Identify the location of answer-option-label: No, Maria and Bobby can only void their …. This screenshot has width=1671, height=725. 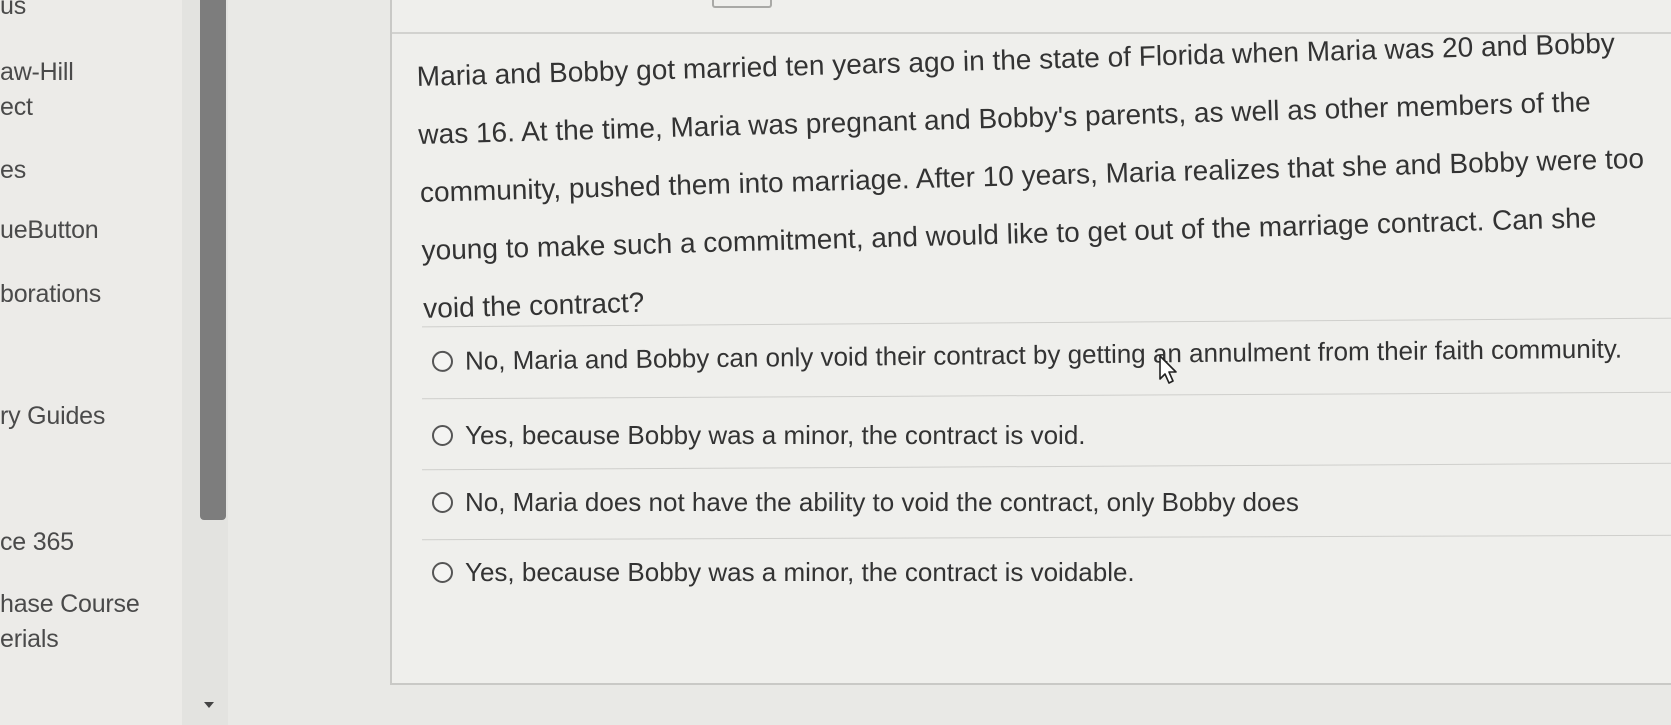
(1043, 354).